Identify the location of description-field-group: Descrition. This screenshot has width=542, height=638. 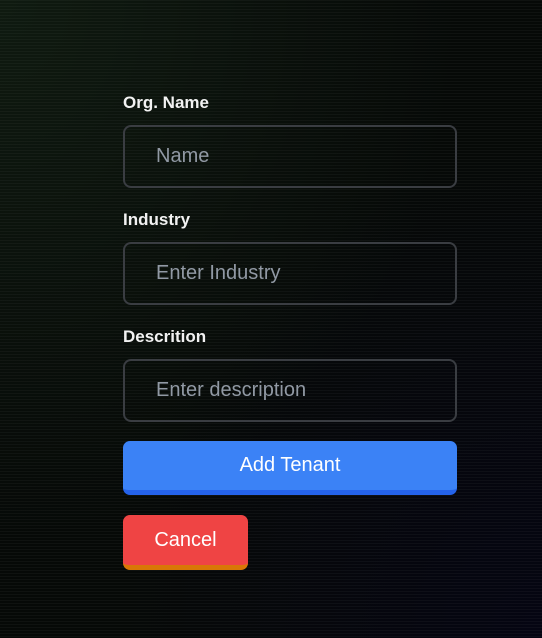
(290, 374).